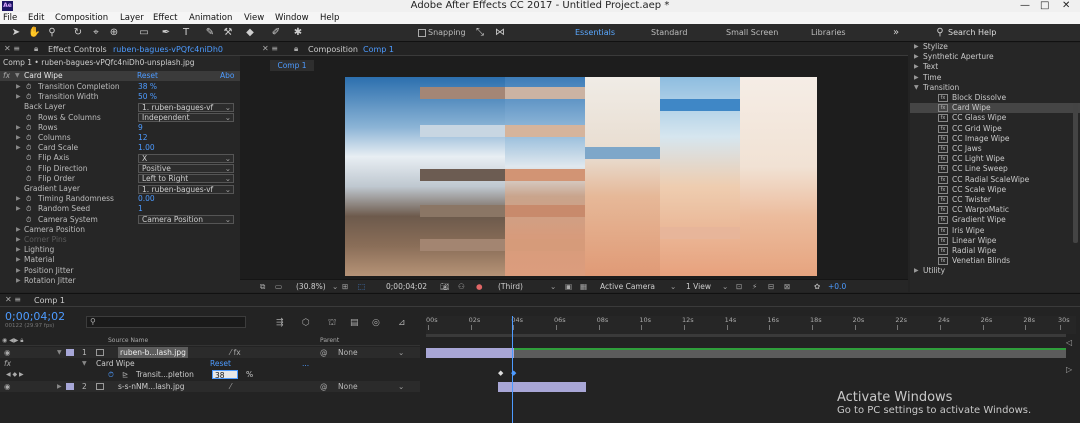 This screenshot has width=1080, height=423. I want to click on effect-item-cc-image-wipe: fx CC Image Wipe, so click(995, 139).